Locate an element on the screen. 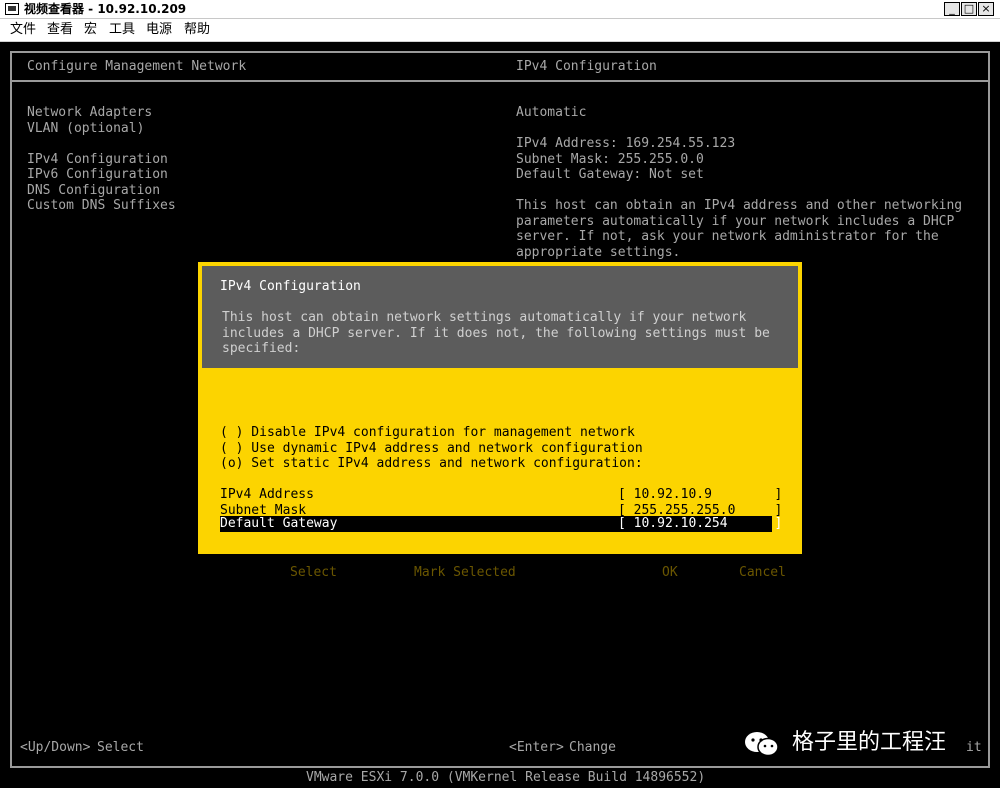 The height and width of the screenshot is (788, 1000). hint-updown-key: <Up/Down> is located at coordinates (249, 572).